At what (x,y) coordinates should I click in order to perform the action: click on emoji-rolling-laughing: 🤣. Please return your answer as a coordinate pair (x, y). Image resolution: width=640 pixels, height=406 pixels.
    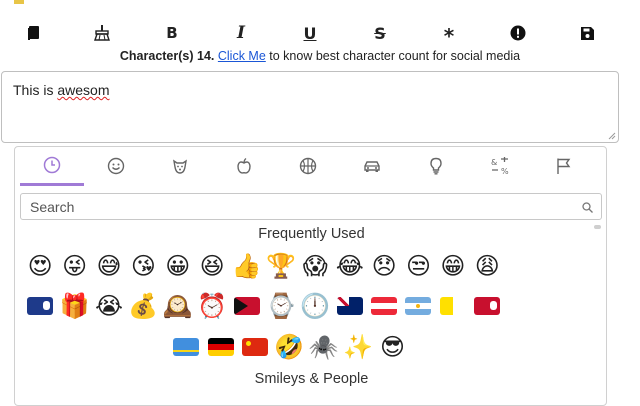
    Looking at the image, I should click on (289, 347).